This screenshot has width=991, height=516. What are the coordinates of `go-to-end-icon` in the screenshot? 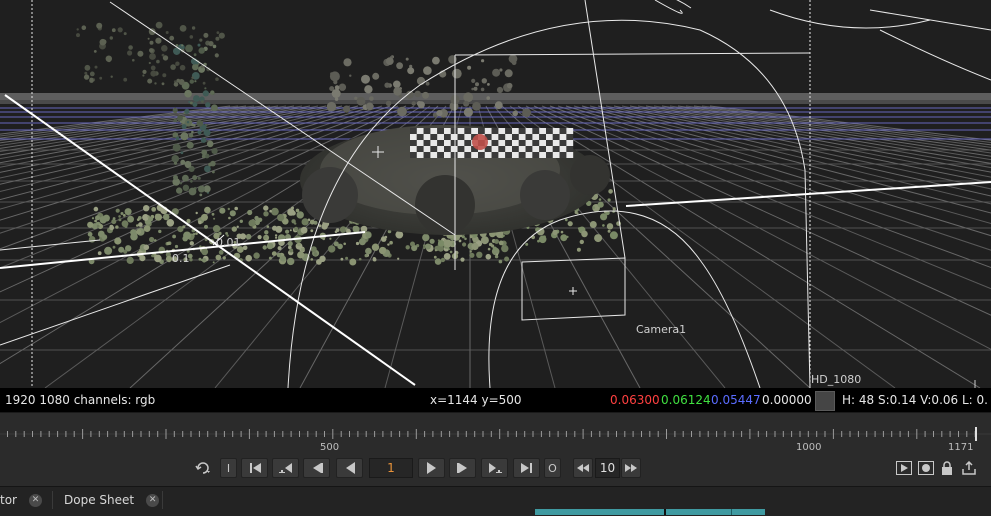 It's located at (526, 468).